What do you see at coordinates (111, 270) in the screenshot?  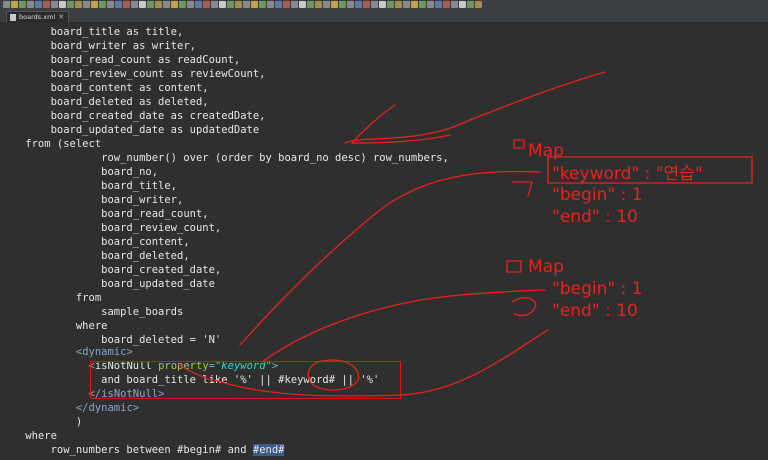 I see `code-line: board_created_date,` at bounding box center [111, 270].